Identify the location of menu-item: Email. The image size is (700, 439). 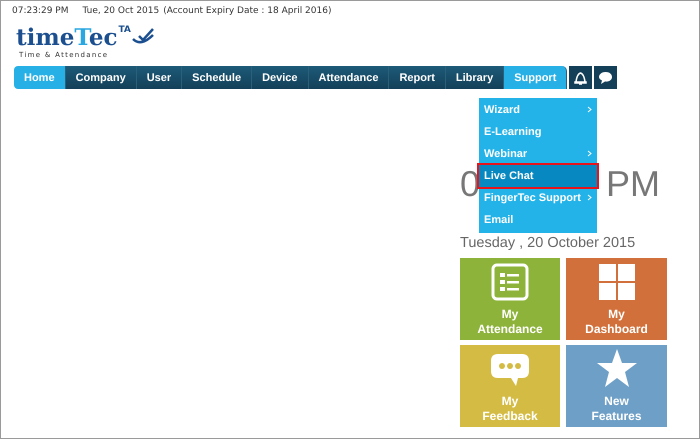
(538, 220).